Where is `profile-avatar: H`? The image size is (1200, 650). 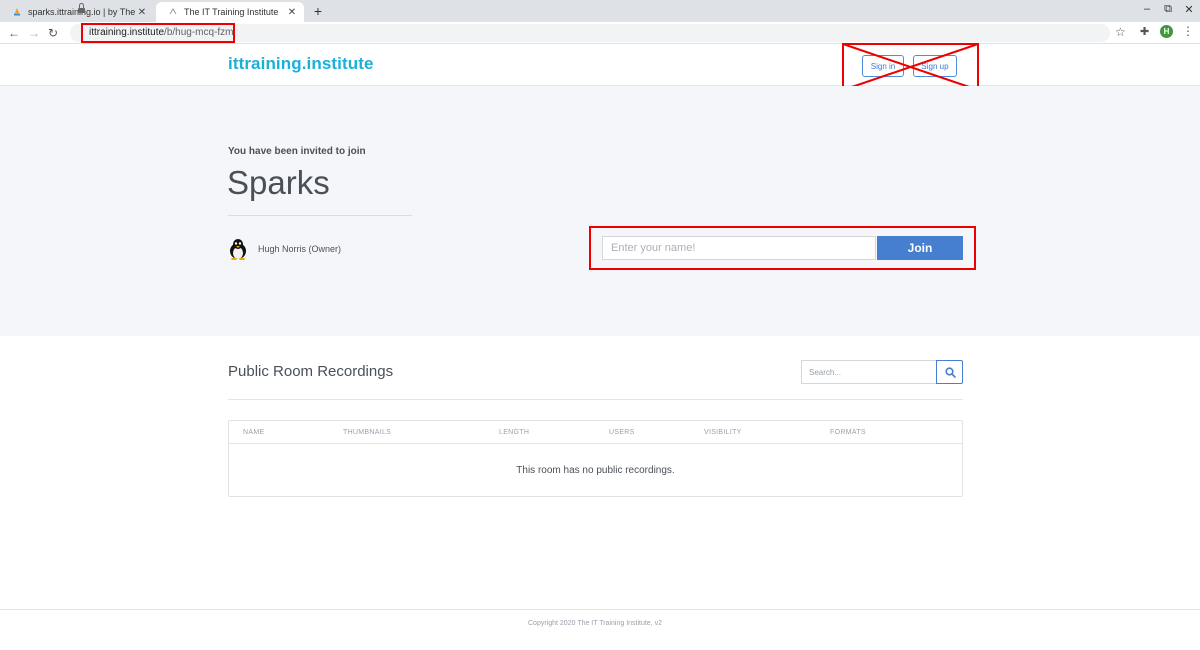 profile-avatar: H is located at coordinates (1166, 31).